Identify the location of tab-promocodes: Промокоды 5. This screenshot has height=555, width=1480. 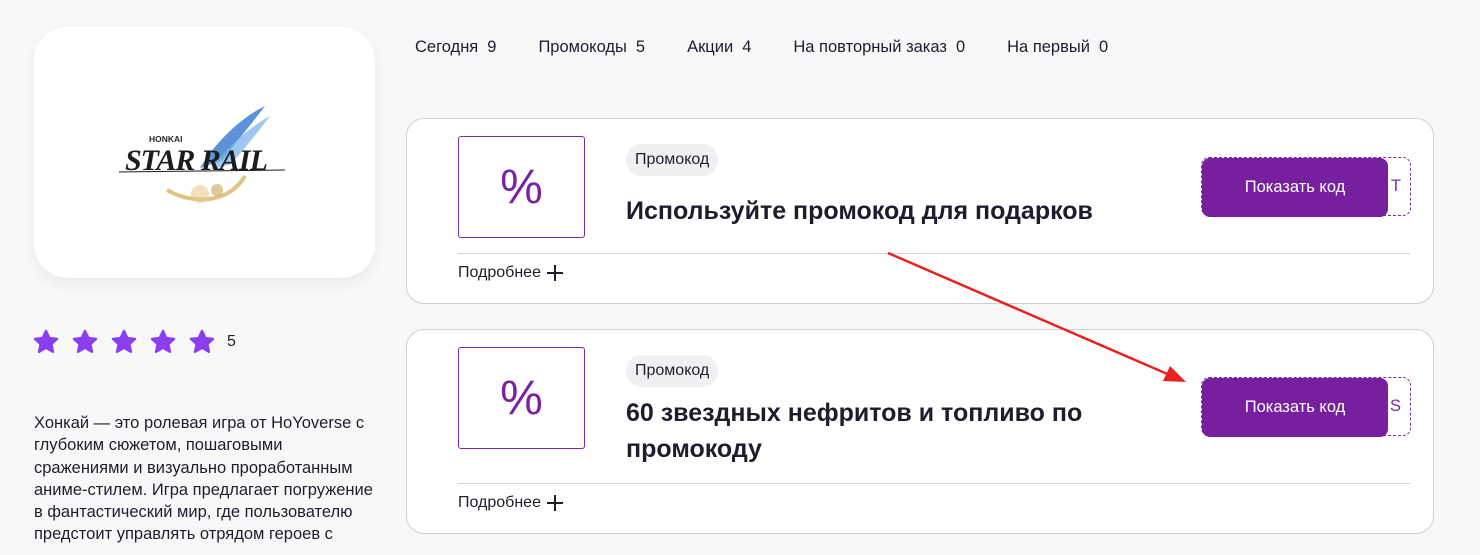
(591, 47).